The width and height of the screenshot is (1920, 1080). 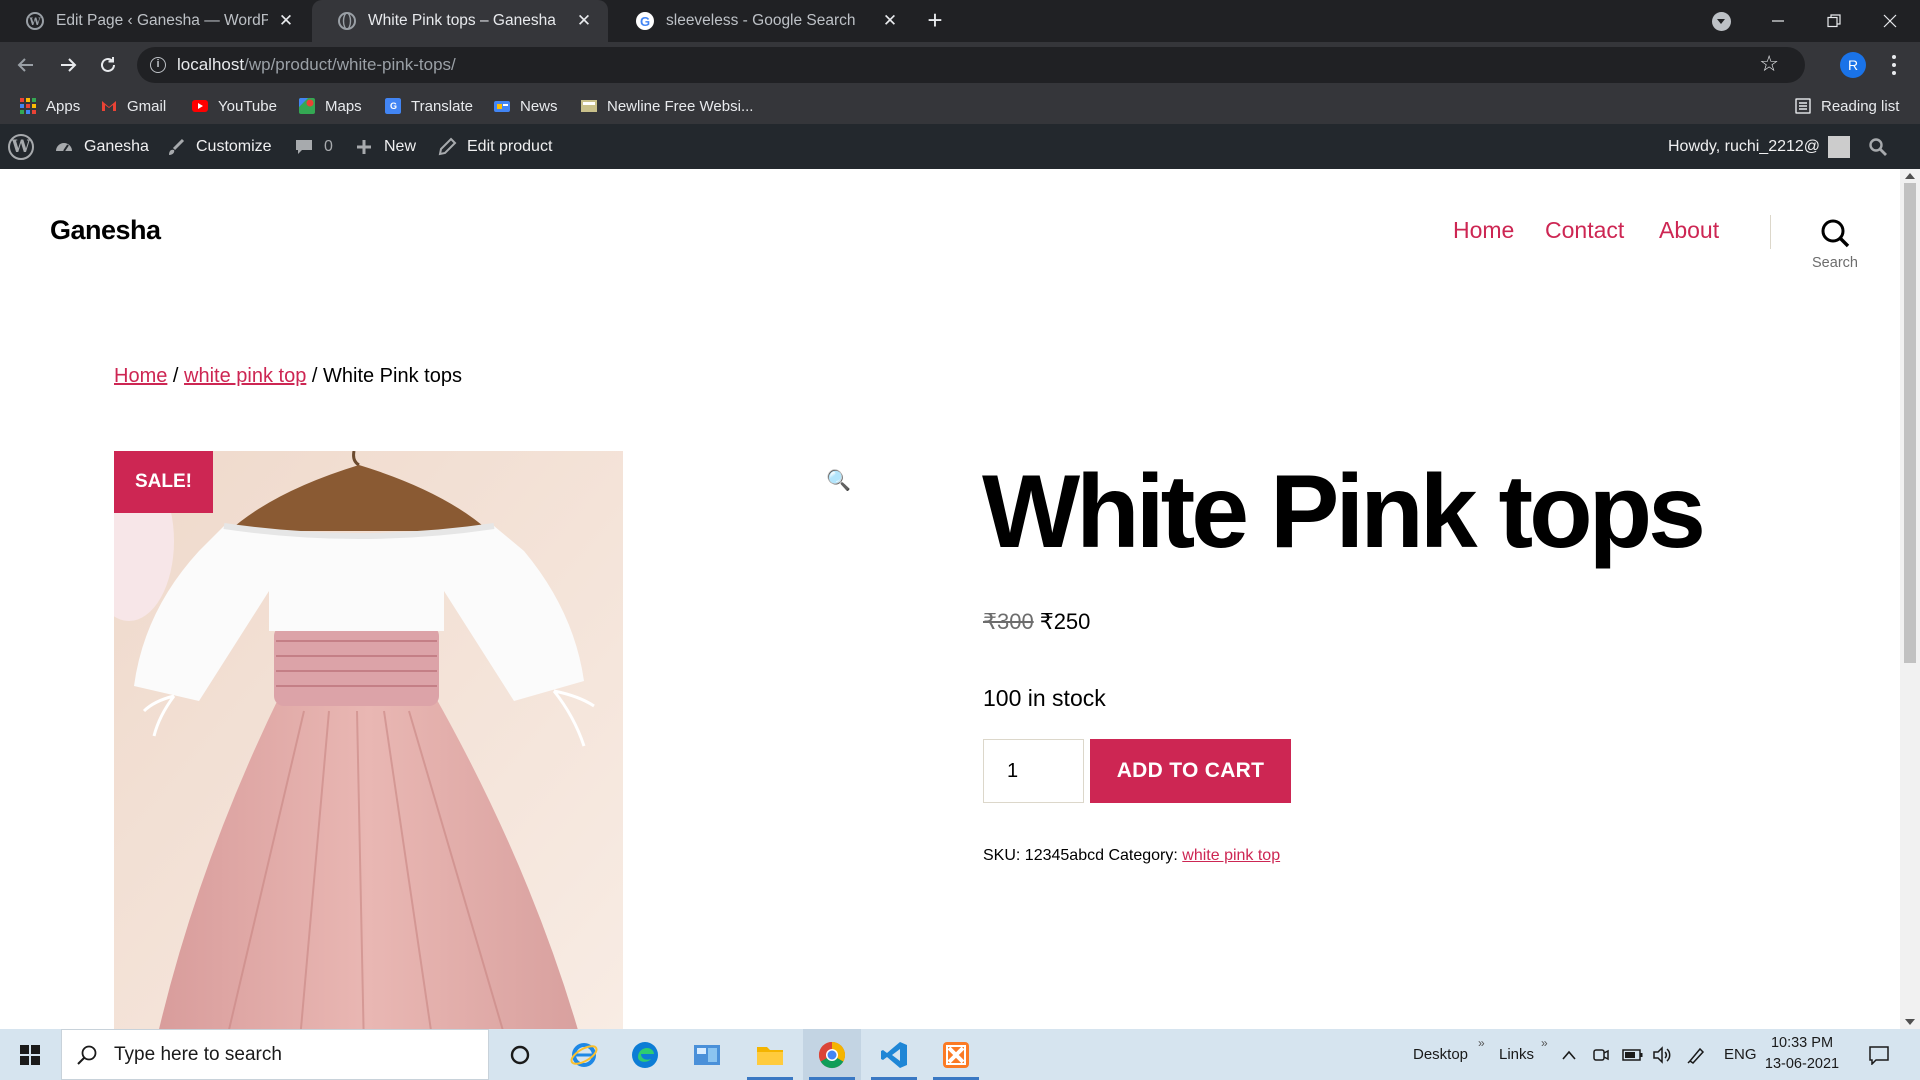 I want to click on paintbrush-icon, so click(x=177, y=146).